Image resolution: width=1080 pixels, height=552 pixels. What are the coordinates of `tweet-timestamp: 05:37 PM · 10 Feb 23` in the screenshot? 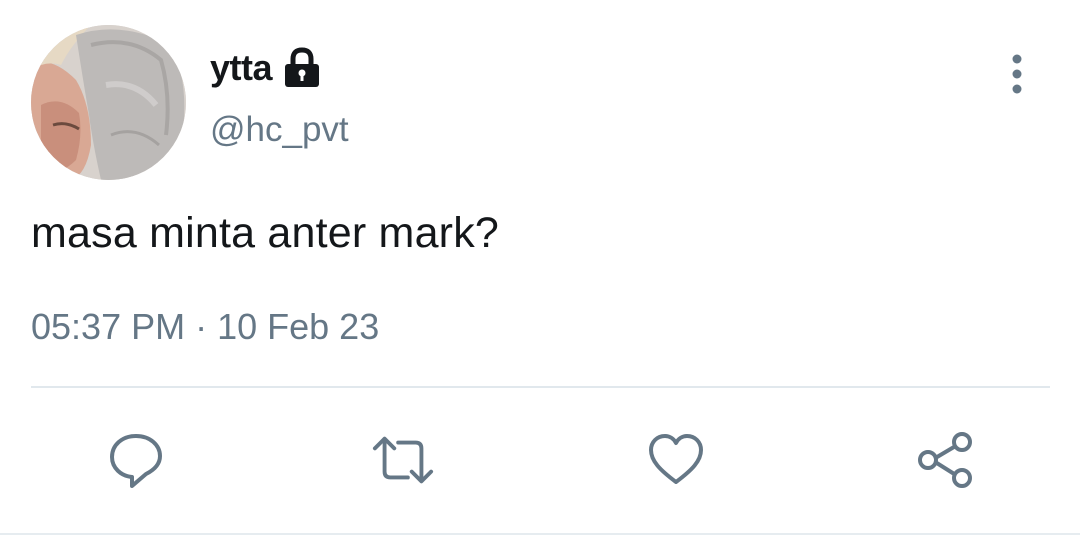 It's located at (205, 327).